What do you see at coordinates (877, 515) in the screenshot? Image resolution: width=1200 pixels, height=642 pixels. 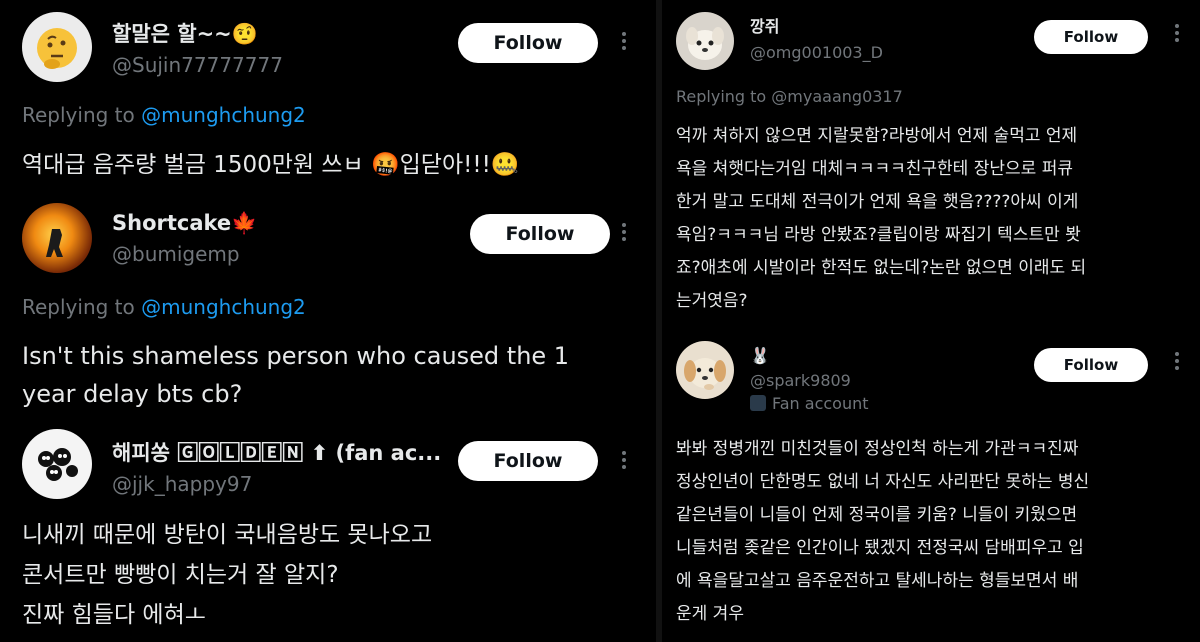 I see `tweet-text-line: 같은년들이 니들이 언제 정국이를 키움? 니들이 키웠으면` at bounding box center [877, 515].